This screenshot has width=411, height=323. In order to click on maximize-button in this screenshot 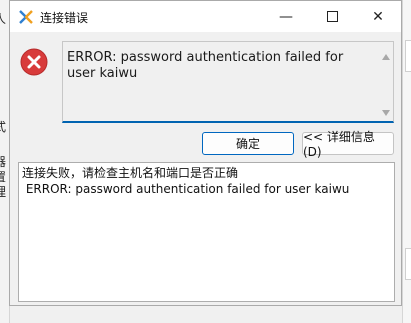, I will do `click(332, 16)`.